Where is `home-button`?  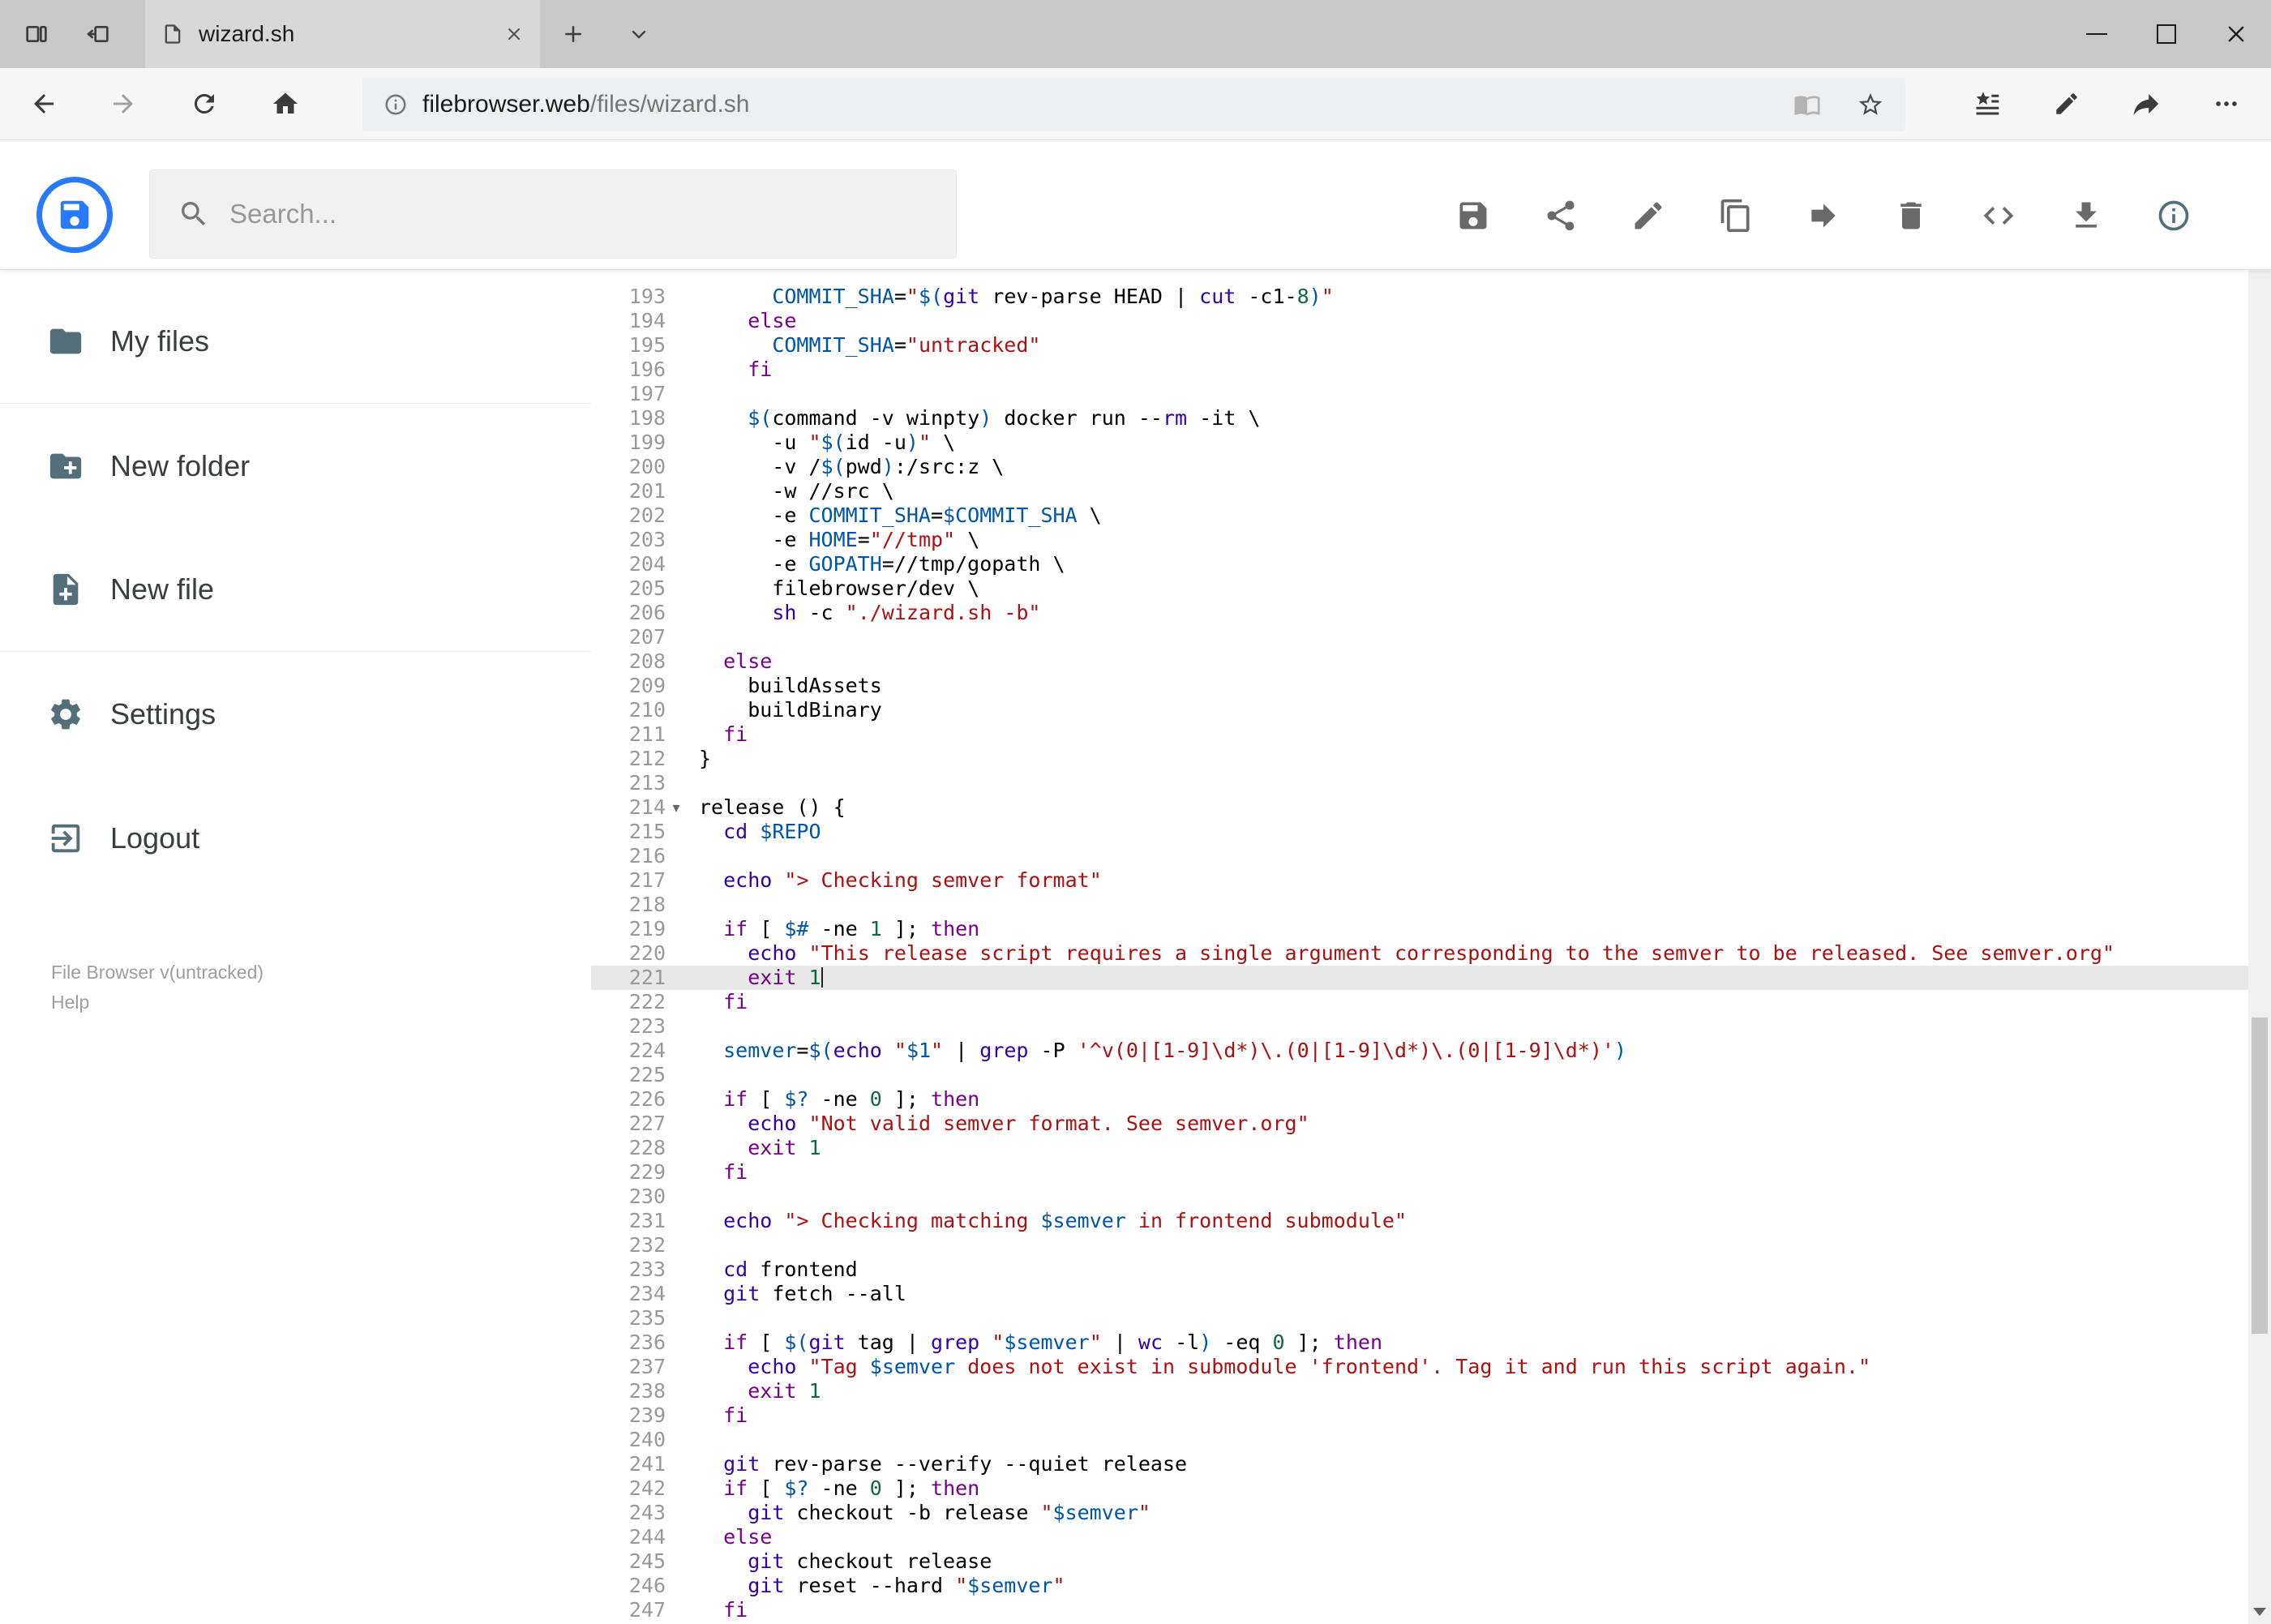 home-button is located at coordinates (286, 104).